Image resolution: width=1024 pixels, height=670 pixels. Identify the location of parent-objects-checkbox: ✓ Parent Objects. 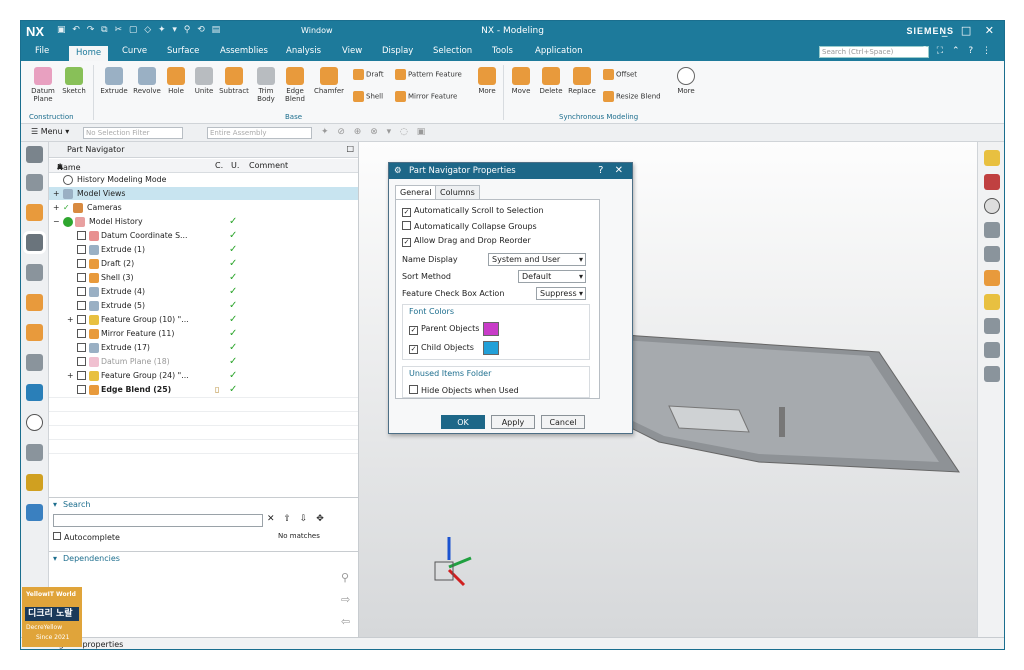
(444, 329).